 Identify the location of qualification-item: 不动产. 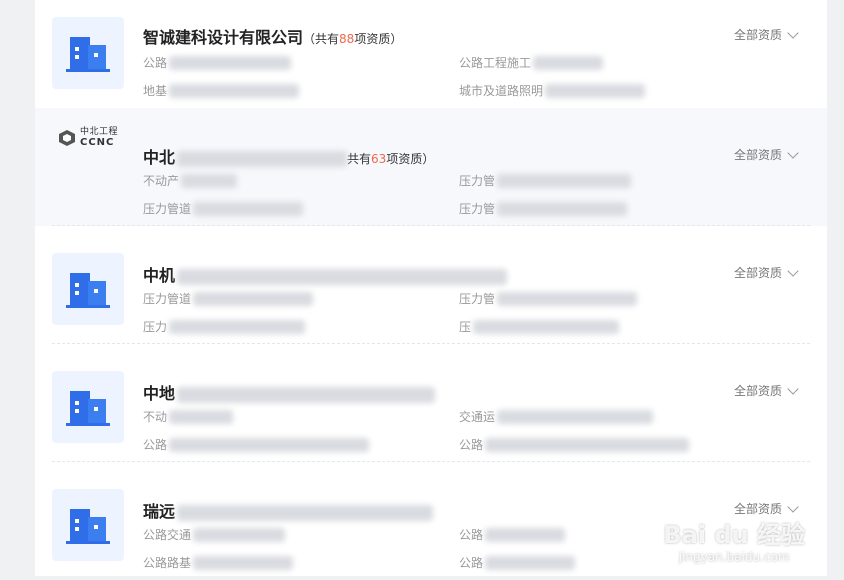
(190, 180).